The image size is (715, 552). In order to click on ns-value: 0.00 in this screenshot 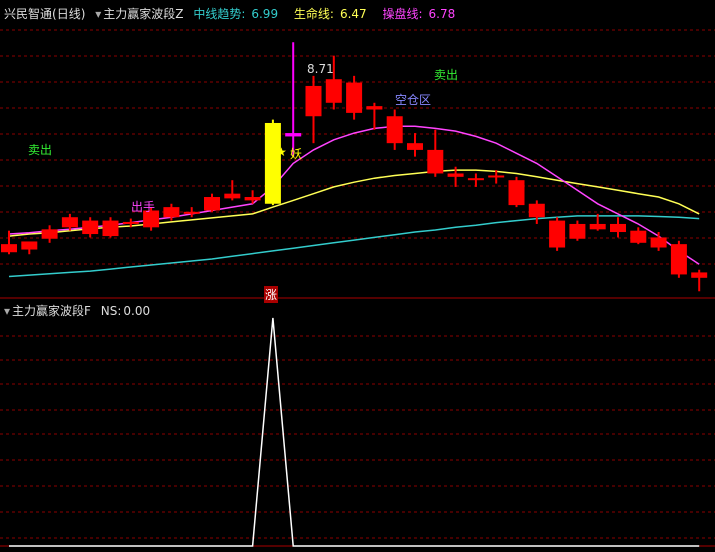, I will do `click(137, 311)`.